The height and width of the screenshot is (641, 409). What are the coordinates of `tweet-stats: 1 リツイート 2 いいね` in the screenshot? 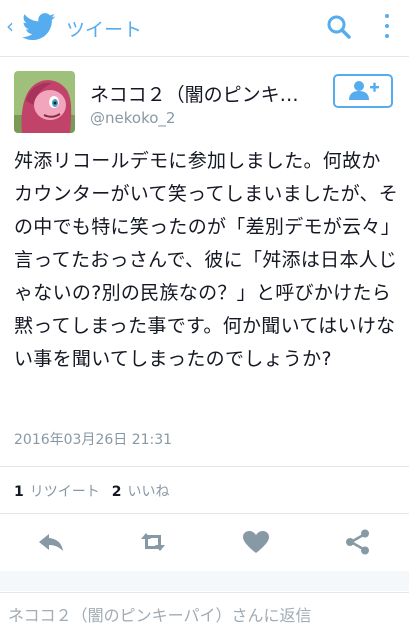 It's located at (92, 491).